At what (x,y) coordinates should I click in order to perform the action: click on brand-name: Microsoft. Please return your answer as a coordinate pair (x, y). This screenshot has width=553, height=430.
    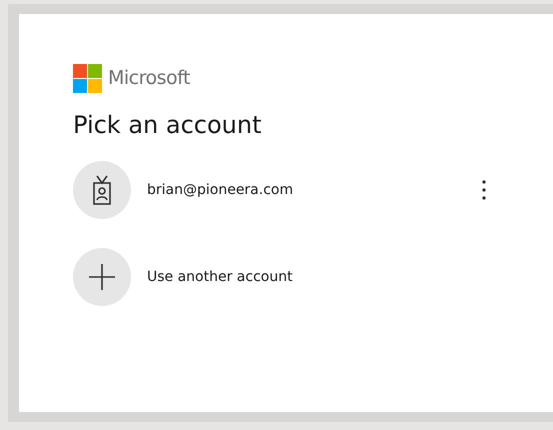
    Looking at the image, I should click on (149, 79).